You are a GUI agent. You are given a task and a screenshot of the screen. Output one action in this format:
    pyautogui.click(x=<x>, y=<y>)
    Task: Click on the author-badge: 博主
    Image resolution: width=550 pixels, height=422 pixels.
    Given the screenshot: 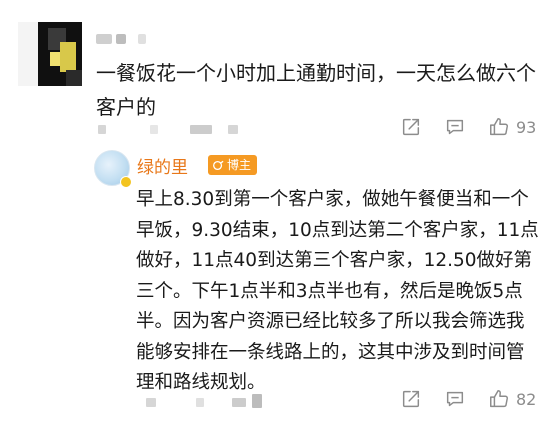 What is the action you would take?
    pyautogui.click(x=233, y=165)
    